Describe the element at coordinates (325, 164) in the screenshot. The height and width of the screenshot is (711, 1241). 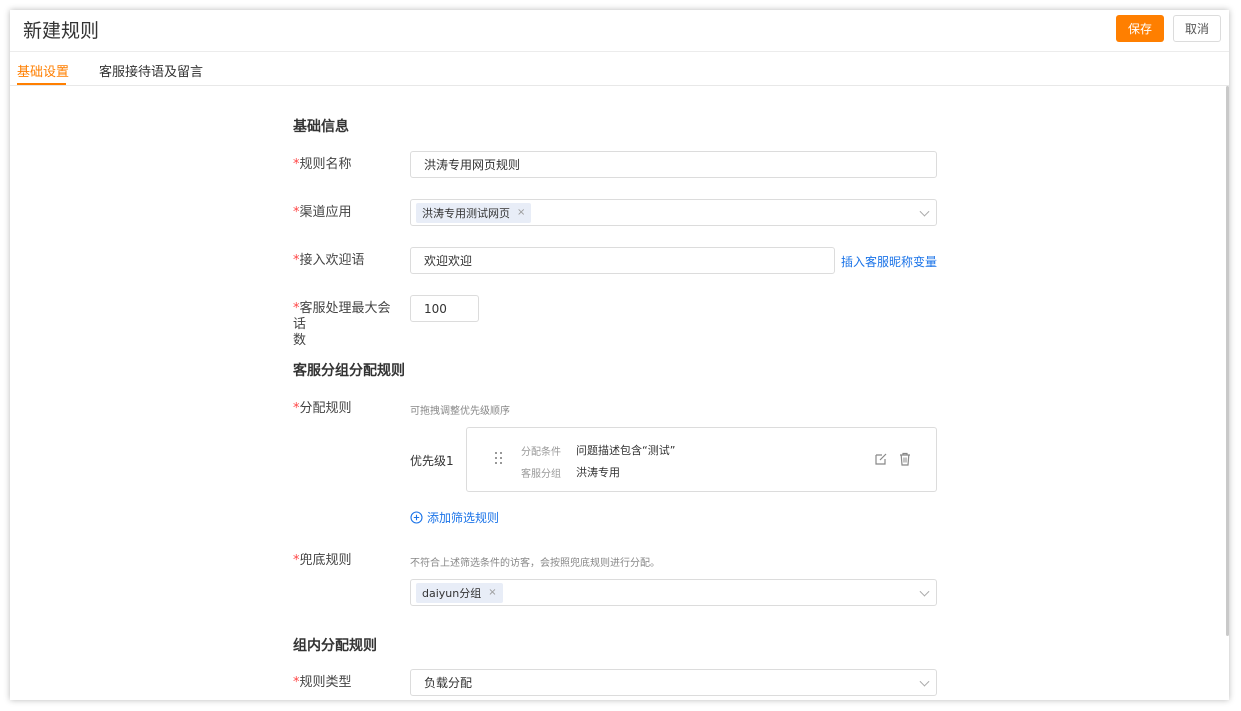
I see `rule-name-label-text: 规则名称` at that location.